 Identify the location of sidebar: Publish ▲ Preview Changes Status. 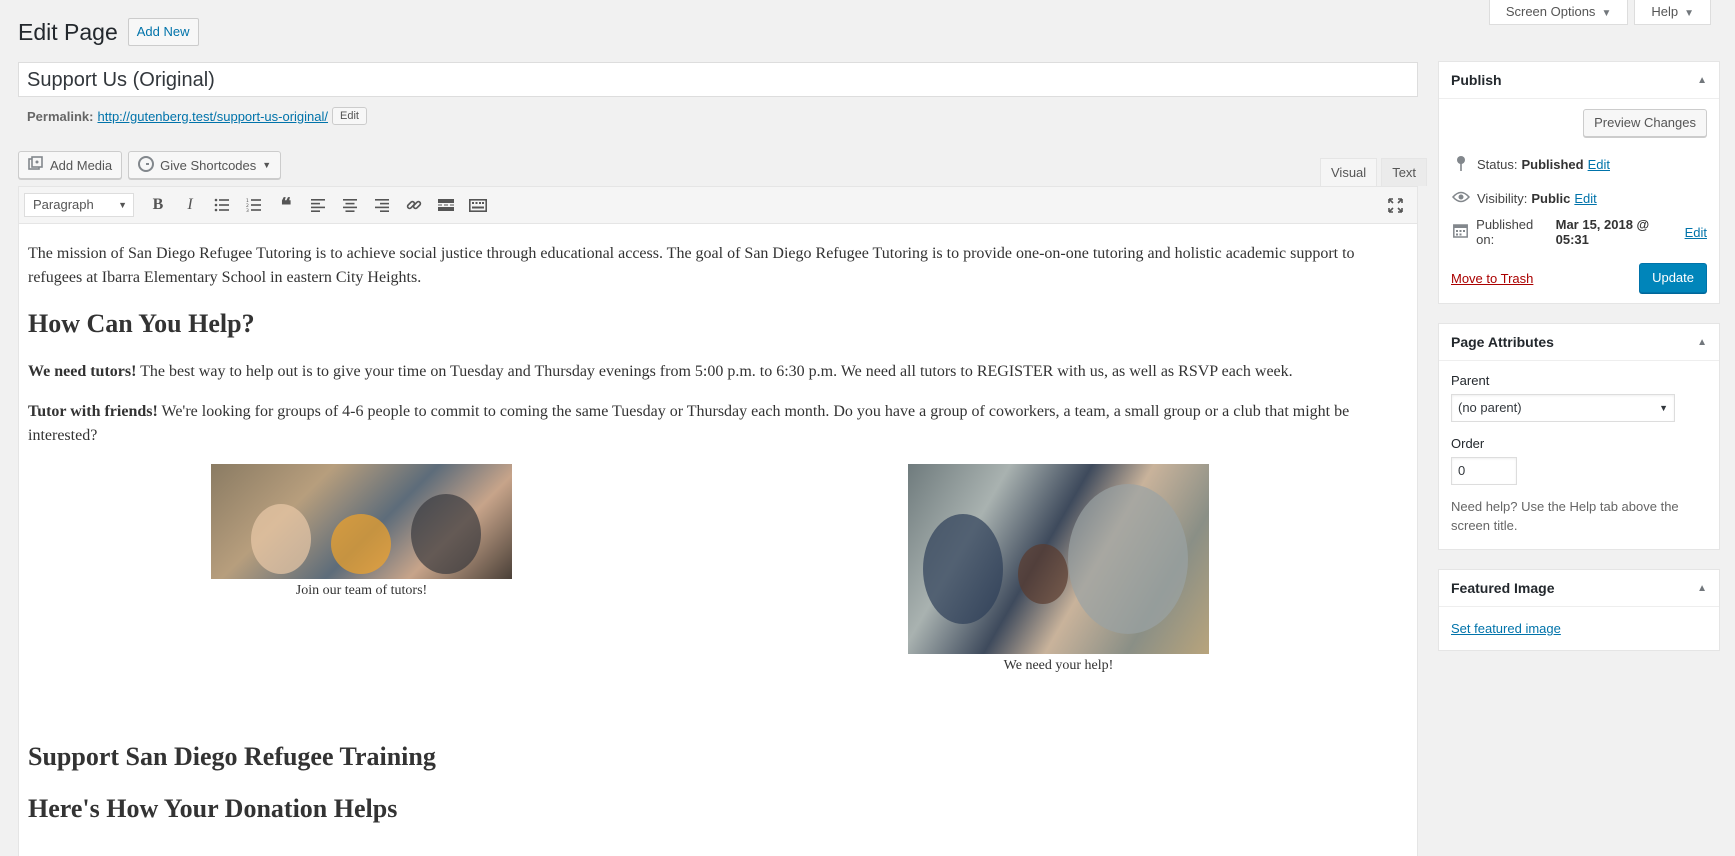
(1579, 365).